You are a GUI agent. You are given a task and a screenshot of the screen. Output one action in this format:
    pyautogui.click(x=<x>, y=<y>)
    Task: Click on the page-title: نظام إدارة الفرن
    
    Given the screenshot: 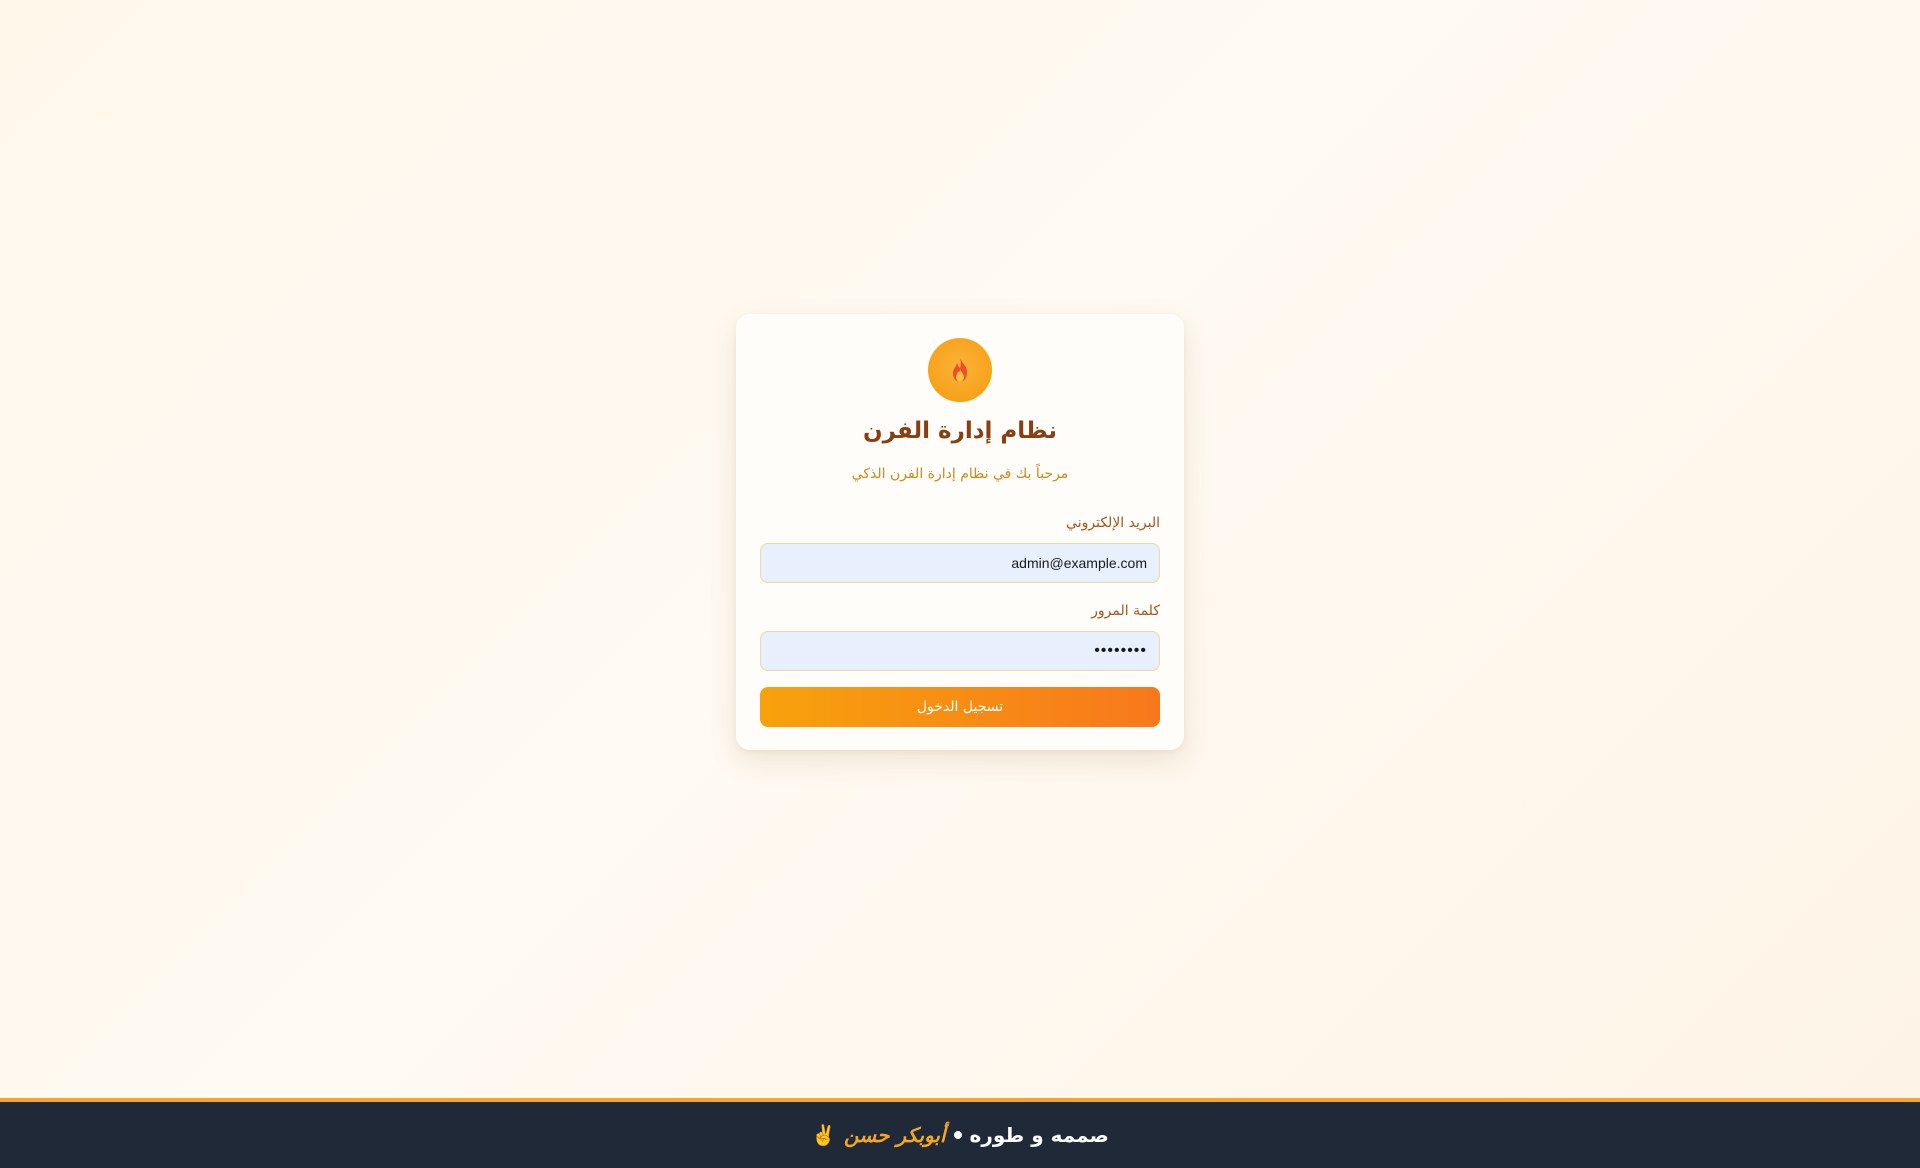 What is the action you would take?
    pyautogui.click(x=960, y=431)
    